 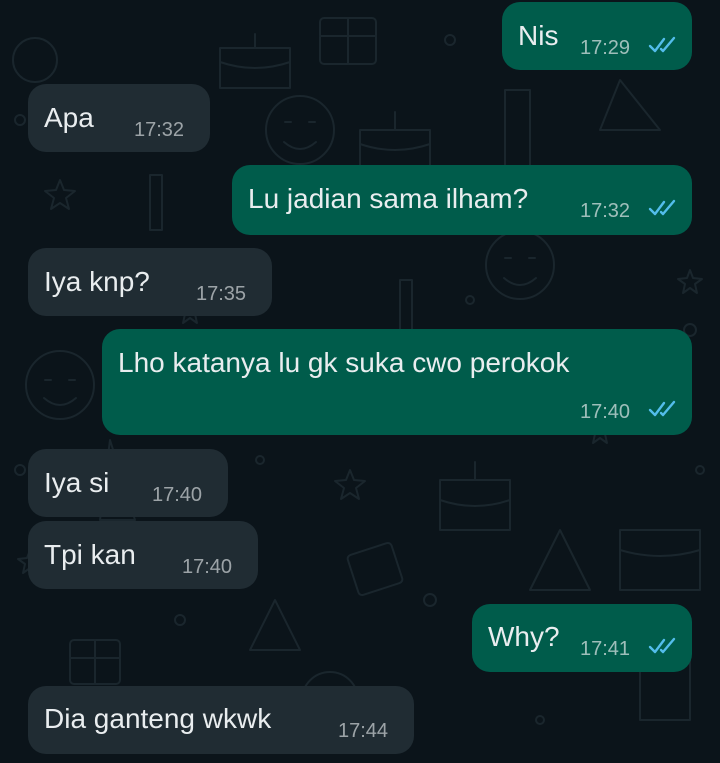 I want to click on outgoing-message: Why? 17:41, so click(x=582, y=638).